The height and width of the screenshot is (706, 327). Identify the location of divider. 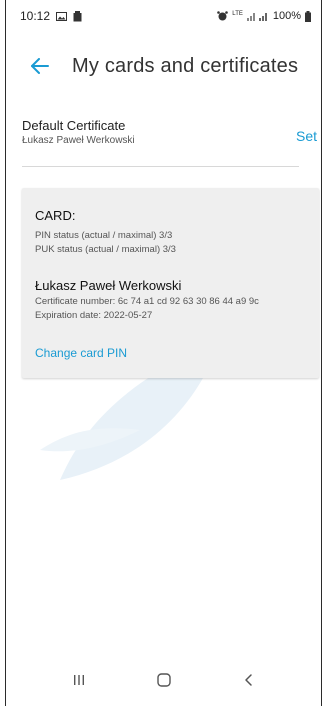
(160, 166).